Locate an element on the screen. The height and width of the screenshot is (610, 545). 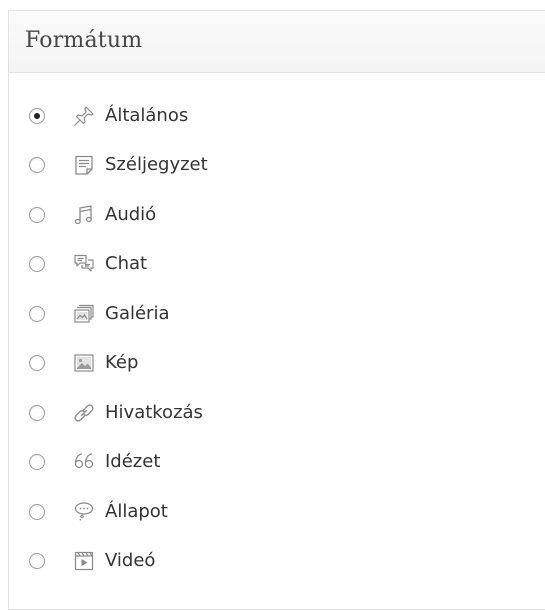
format-label: Általános is located at coordinates (147, 115).